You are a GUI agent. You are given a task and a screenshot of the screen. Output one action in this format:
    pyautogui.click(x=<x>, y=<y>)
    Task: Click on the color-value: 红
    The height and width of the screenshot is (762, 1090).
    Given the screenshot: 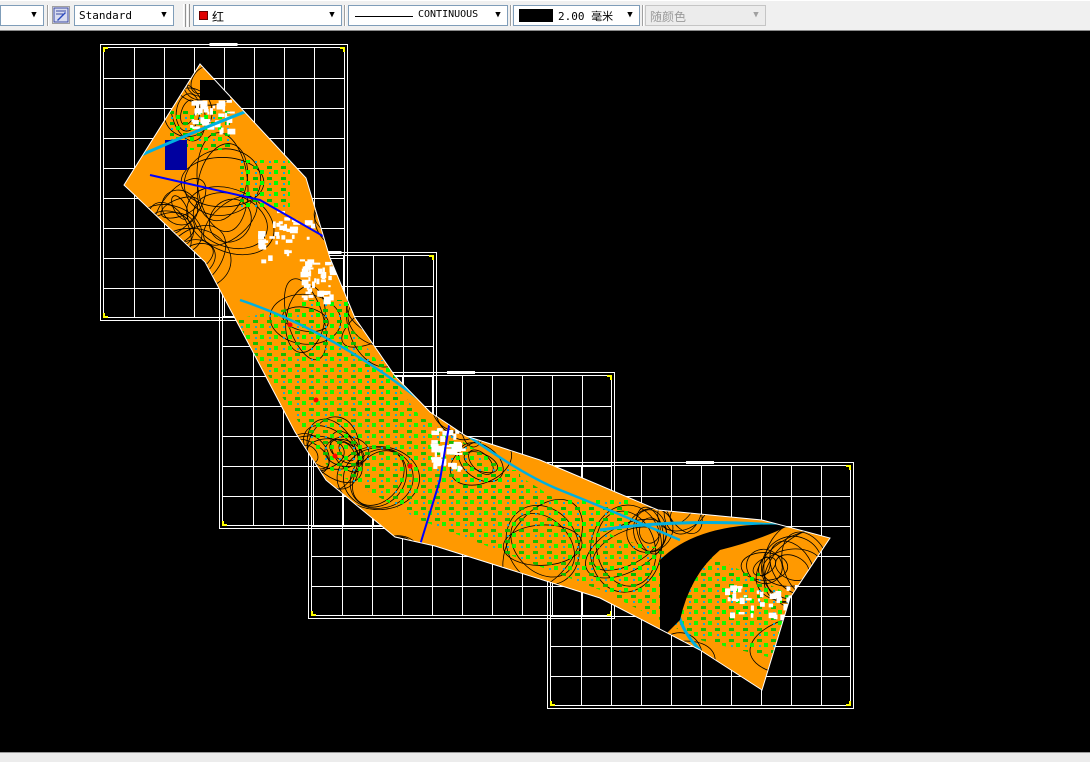 What is the action you would take?
    pyautogui.click(x=218, y=17)
    